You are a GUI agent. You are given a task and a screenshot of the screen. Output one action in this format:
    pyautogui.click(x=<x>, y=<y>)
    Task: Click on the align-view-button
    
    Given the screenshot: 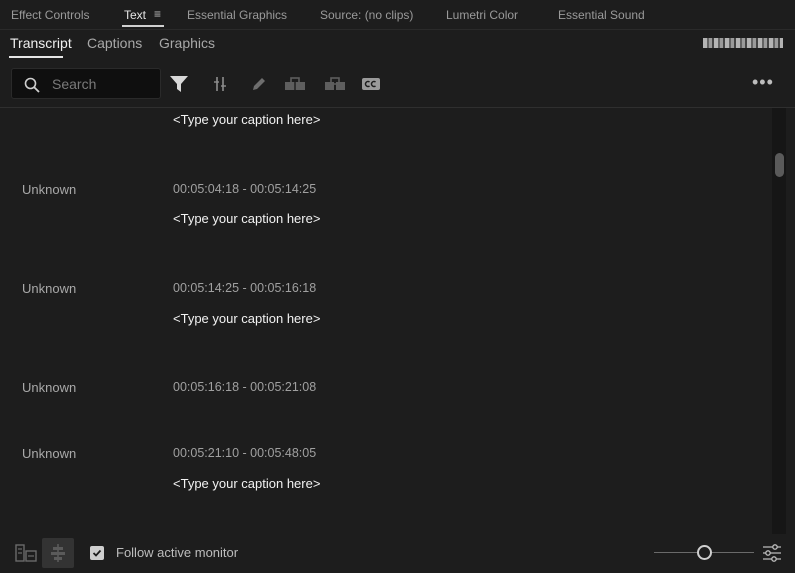 What is the action you would take?
    pyautogui.click(x=58, y=553)
    